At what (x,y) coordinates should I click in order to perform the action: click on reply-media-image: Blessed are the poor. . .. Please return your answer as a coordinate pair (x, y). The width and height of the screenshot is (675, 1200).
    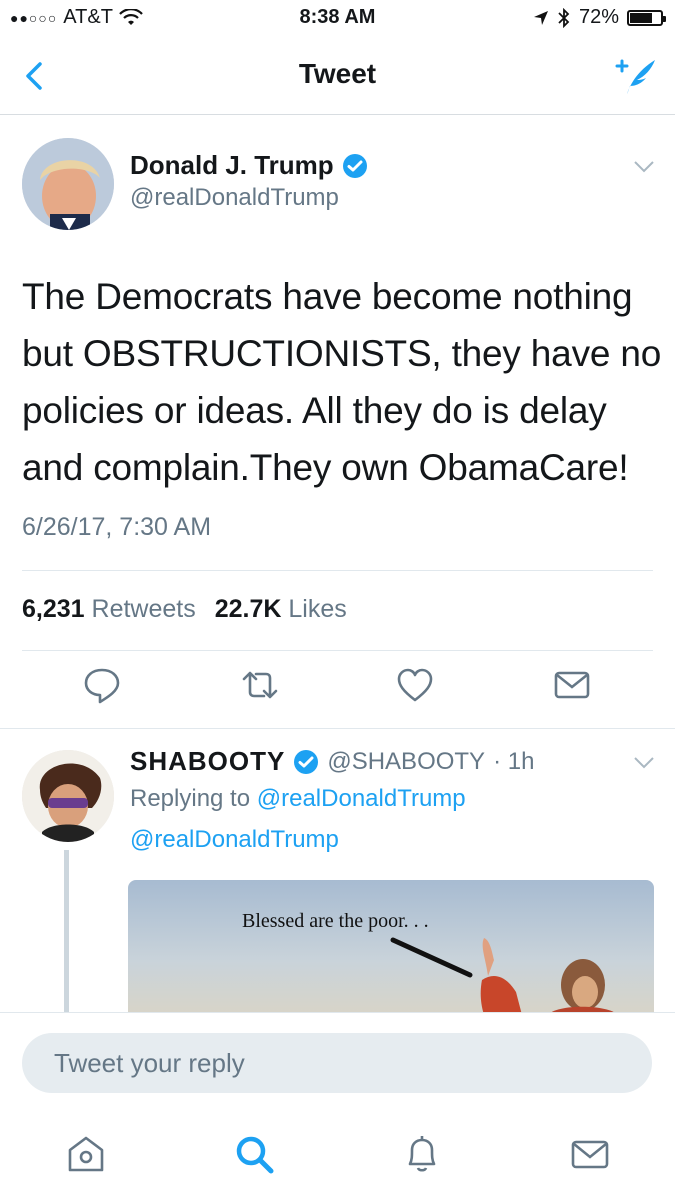
    Looking at the image, I should click on (391, 947).